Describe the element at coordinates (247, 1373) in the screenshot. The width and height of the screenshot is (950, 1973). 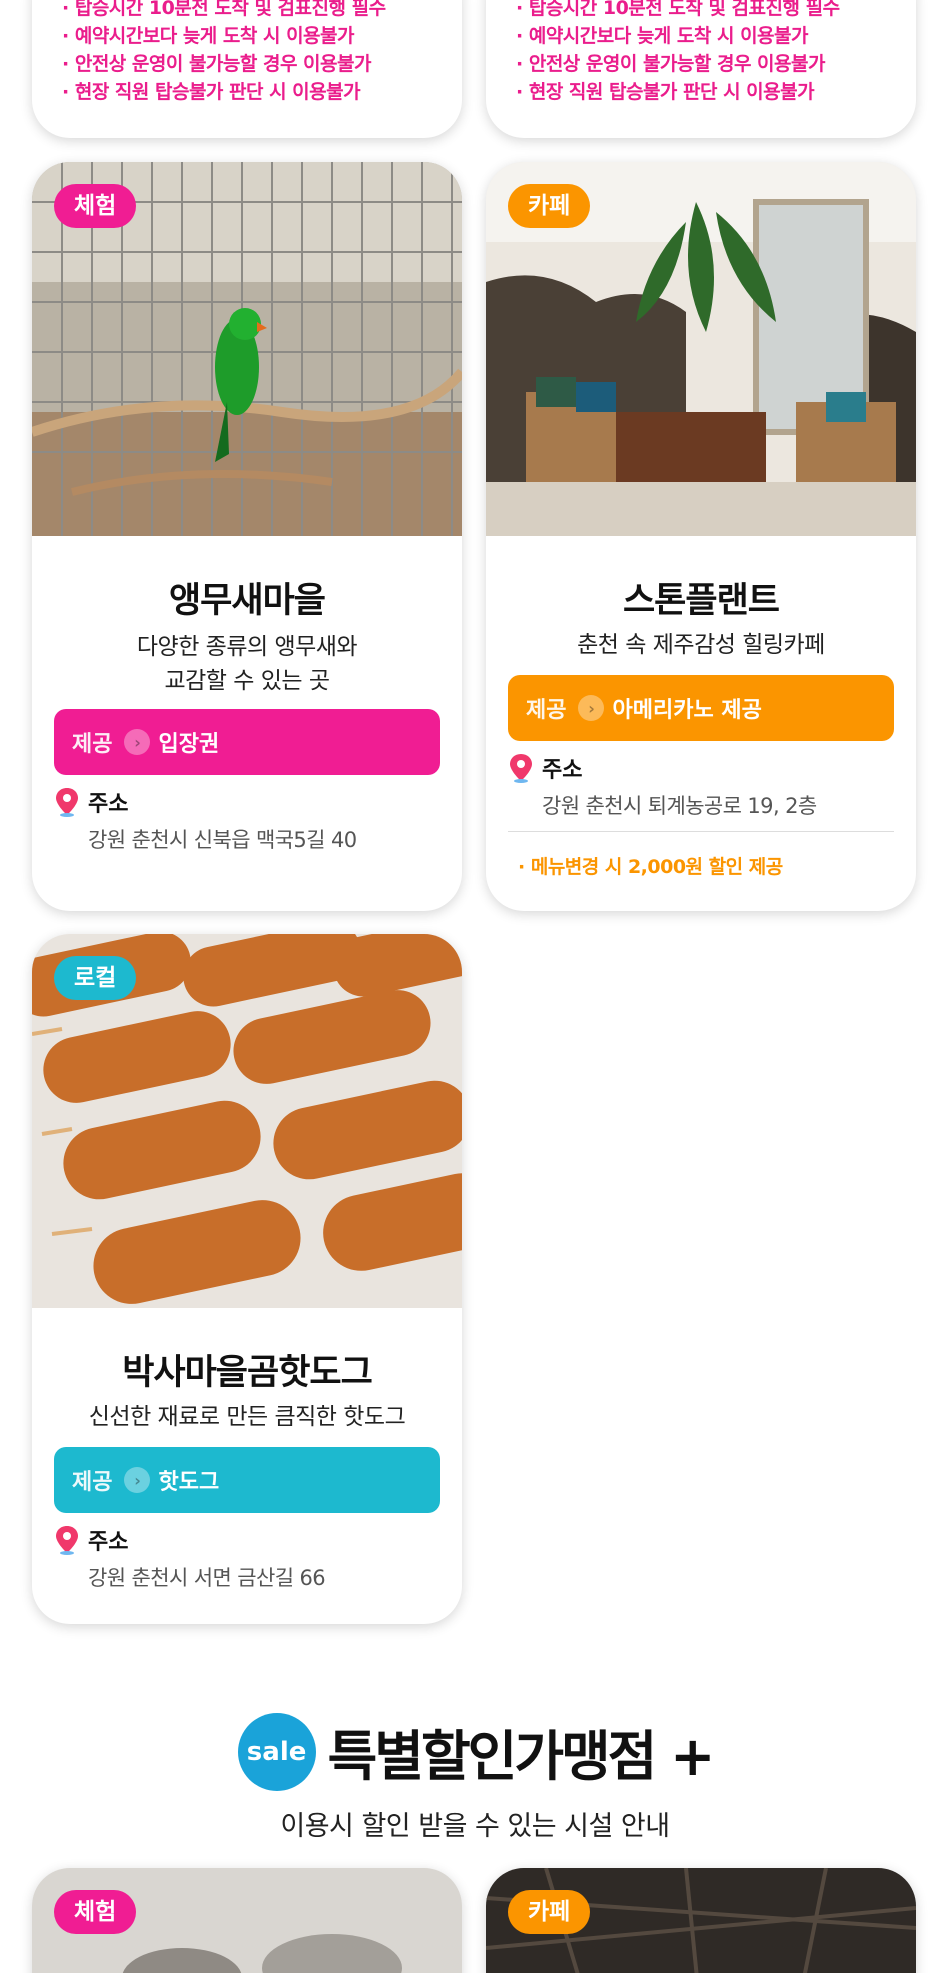
I see `venue-title: 박사마을곰핫도그` at that location.